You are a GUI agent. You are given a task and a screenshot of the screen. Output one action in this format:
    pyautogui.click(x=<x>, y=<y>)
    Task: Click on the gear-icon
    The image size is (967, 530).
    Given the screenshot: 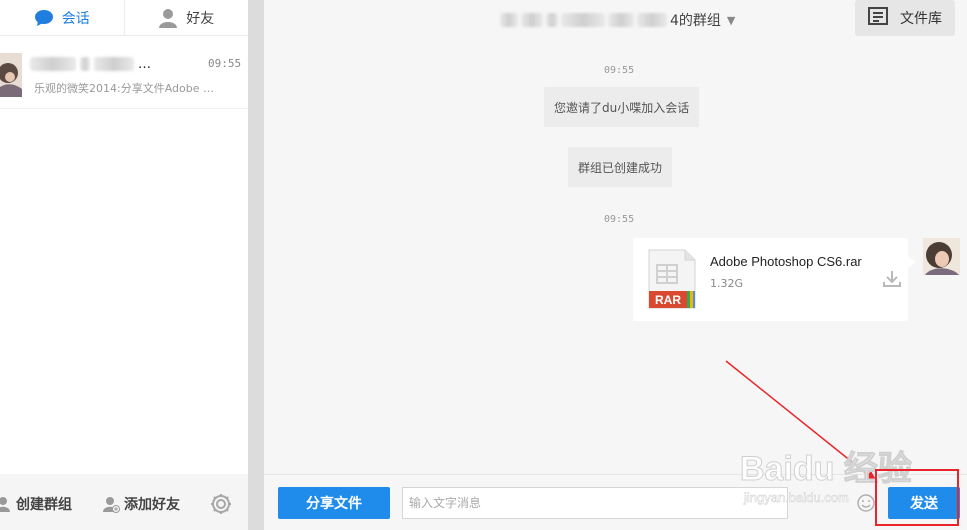 What is the action you would take?
    pyautogui.click(x=221, y=504)
    